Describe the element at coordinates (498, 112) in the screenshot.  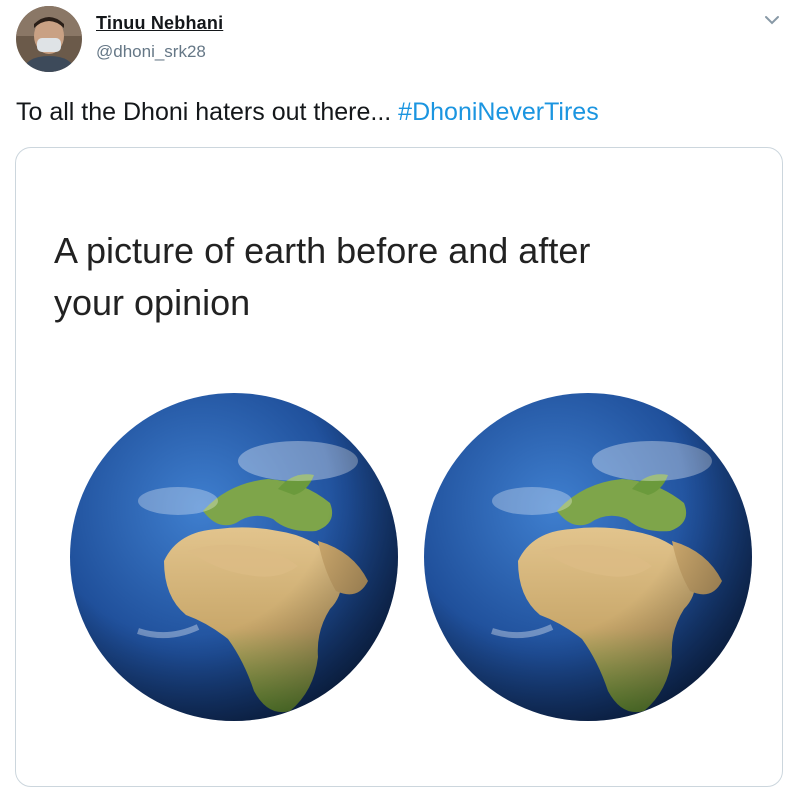
I see `hashtag-link: #DhoniNeverTires` at that location.